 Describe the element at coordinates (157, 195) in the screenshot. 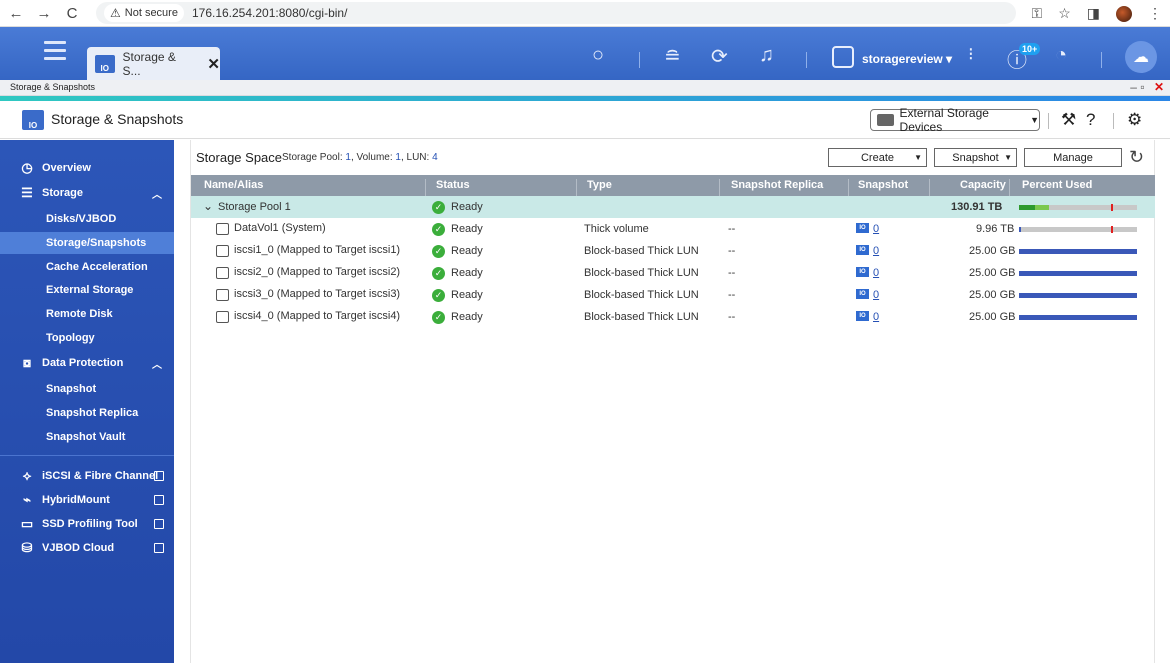

I see `chevron-up-icon: ︿` at that location.